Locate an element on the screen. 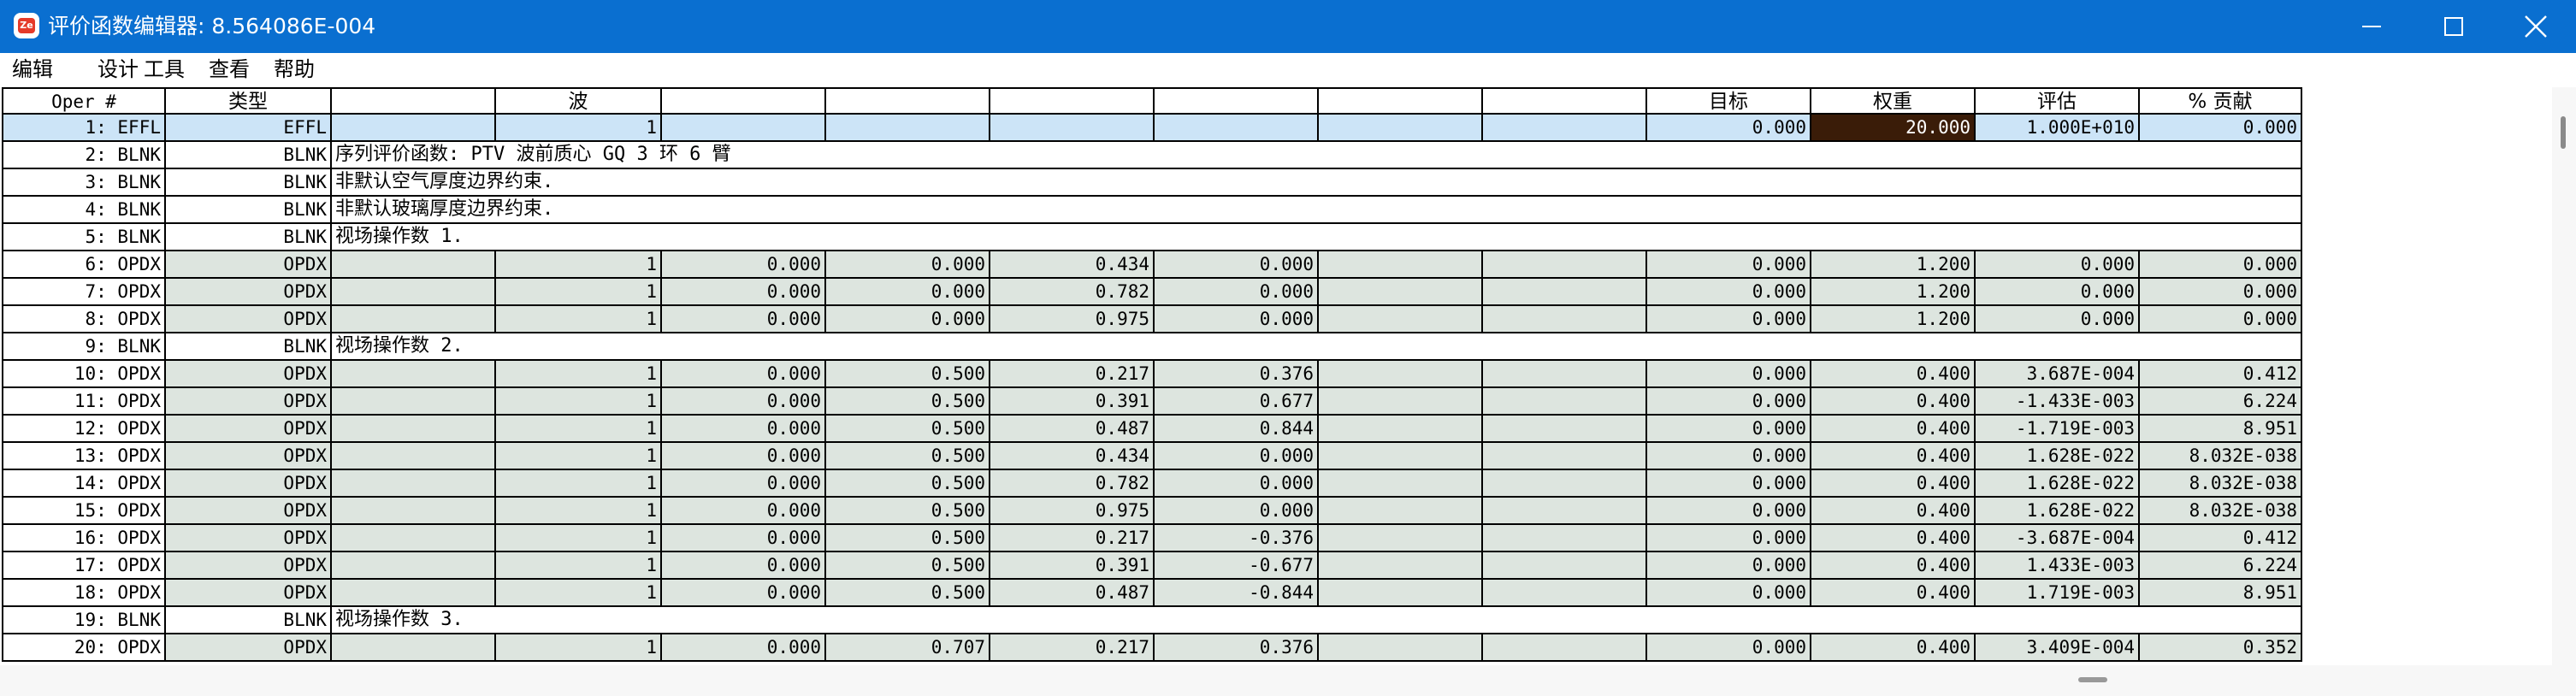 The width and height of the screenshot is (2576, 696). splitter-bar is located at coordinates (1288, 680).